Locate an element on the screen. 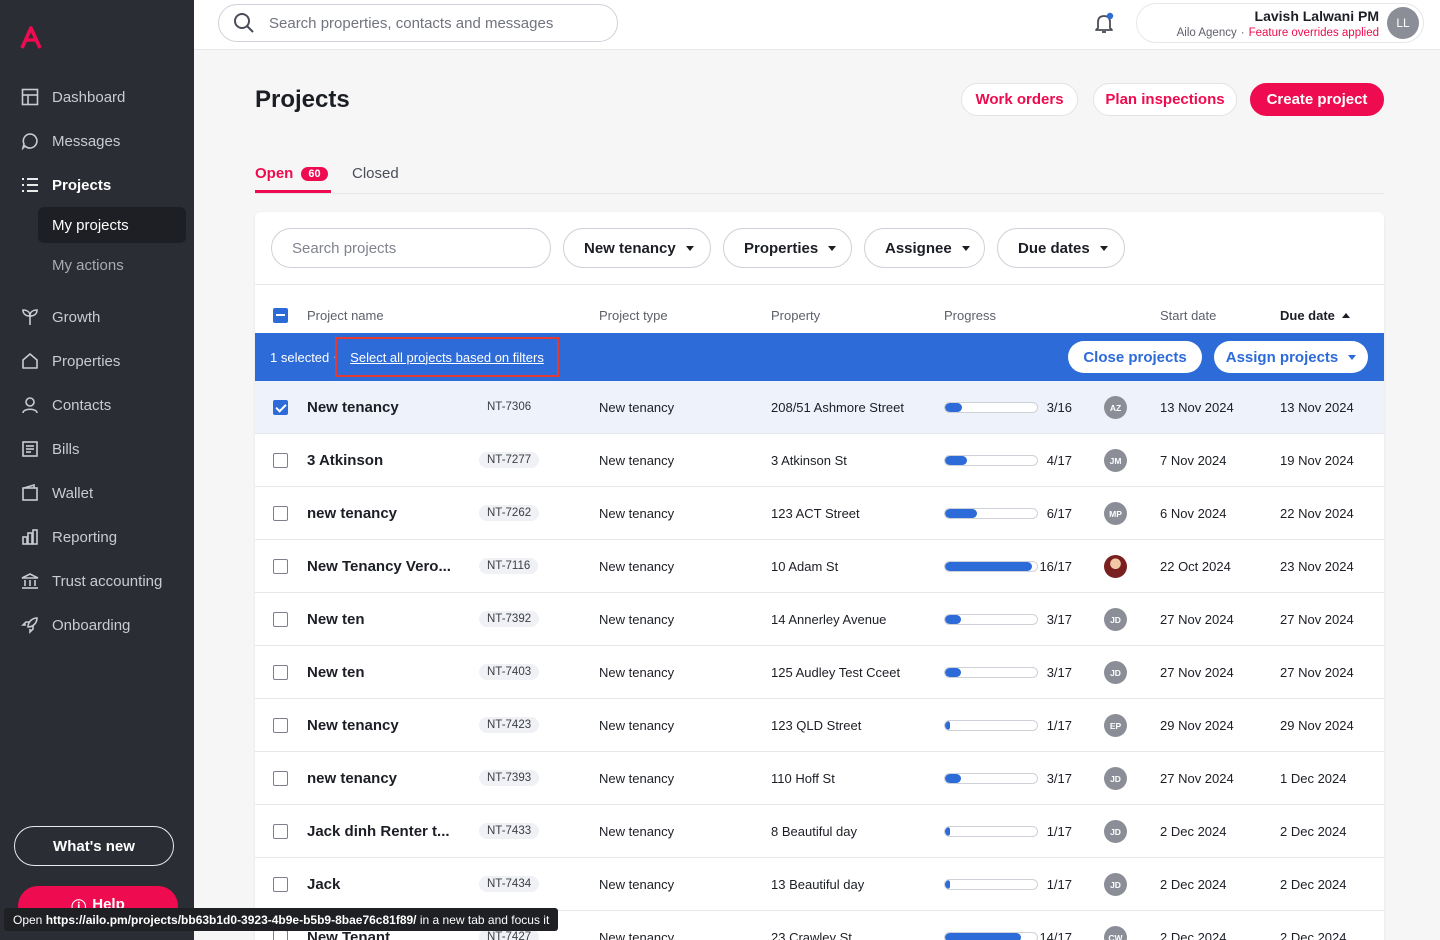  filter-new-tenancy: New tenancy is located at coordinates (637, 248).